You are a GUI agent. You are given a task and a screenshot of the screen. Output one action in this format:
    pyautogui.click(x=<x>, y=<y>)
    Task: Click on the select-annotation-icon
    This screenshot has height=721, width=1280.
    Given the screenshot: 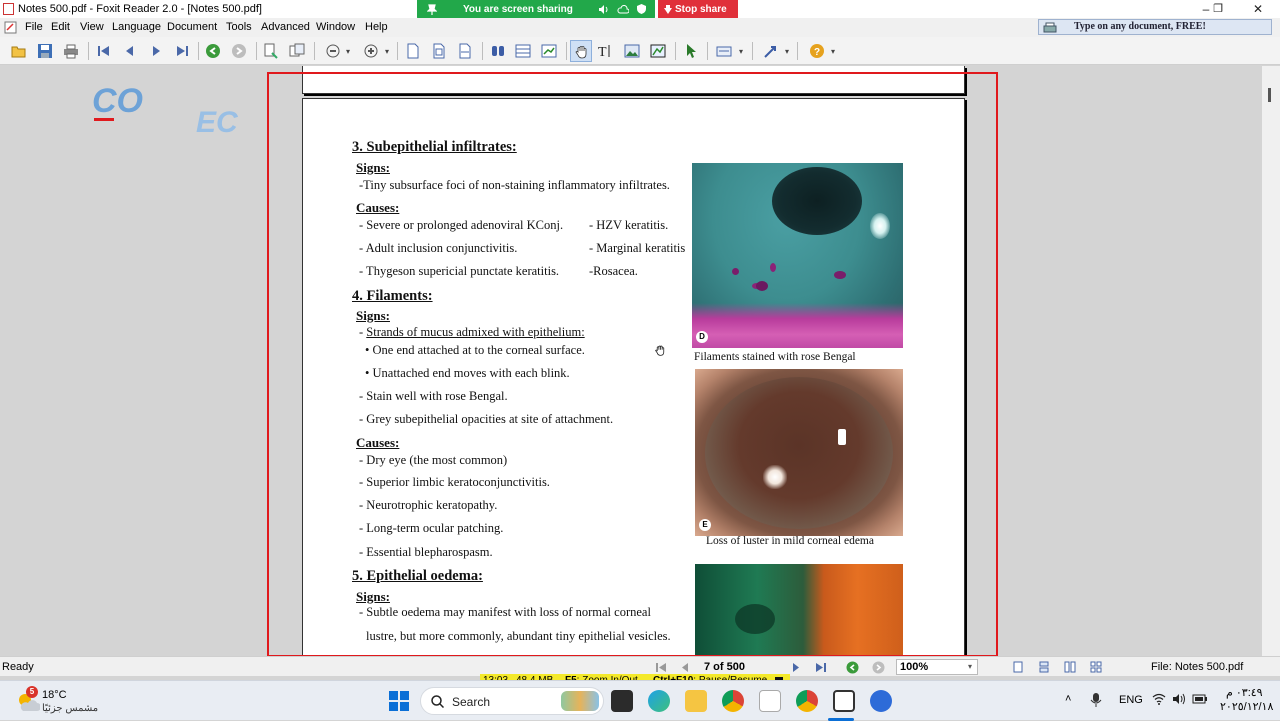 What is the action you would take?
    pyautogui.click(x=691, y=51)
    